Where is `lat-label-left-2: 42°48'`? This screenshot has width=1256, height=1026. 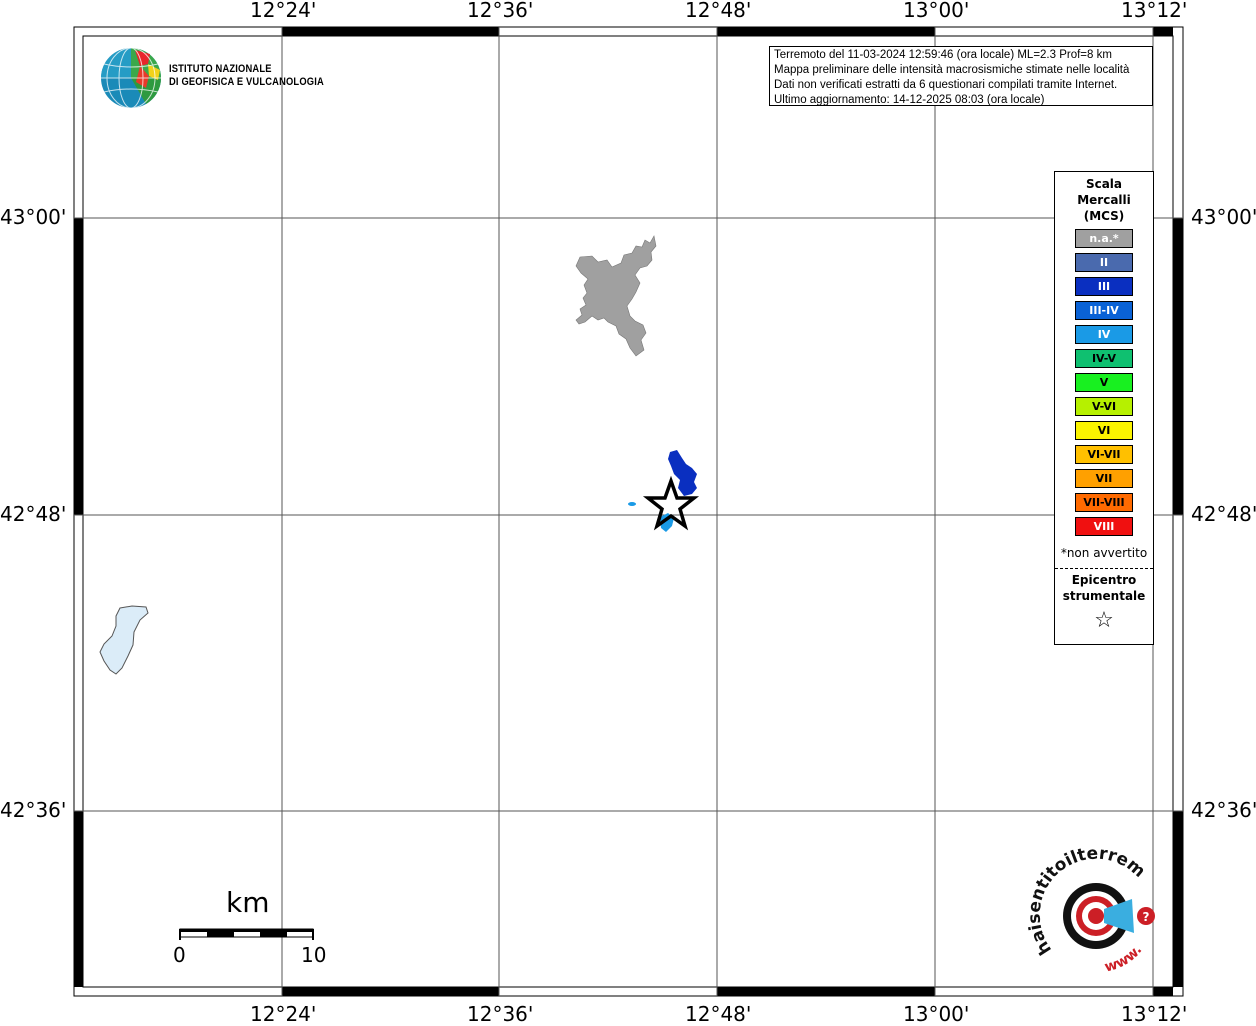 lat-label-left-2: 42°48' is located at coordinates (33, 514).